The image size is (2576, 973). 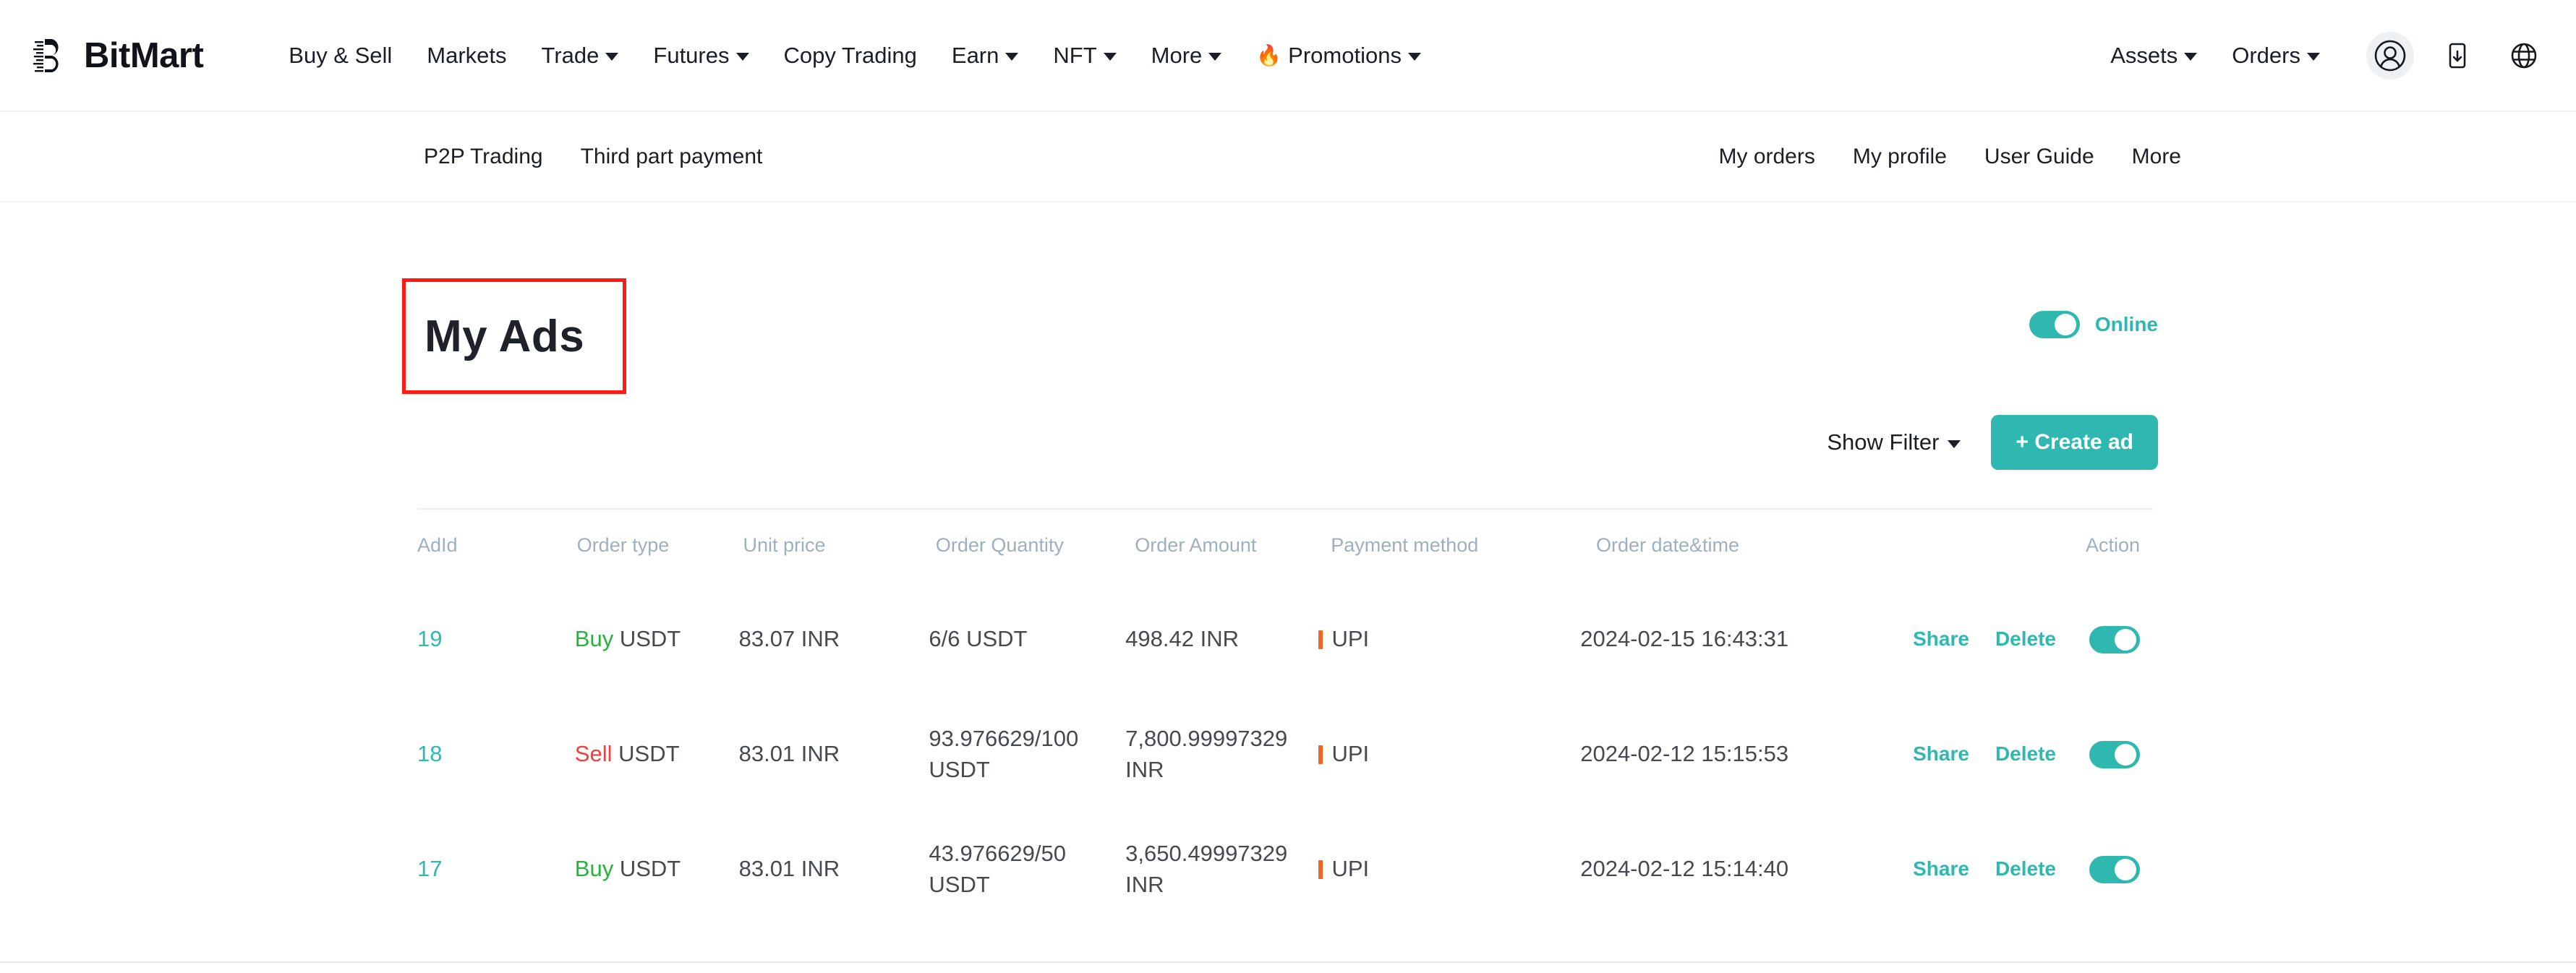 What do you see at coordinates (1684, 754) in the screenshot?
I see `order-datetime-cell: 2024-02-12 15:15:53` at bounding box center [1684, 754].